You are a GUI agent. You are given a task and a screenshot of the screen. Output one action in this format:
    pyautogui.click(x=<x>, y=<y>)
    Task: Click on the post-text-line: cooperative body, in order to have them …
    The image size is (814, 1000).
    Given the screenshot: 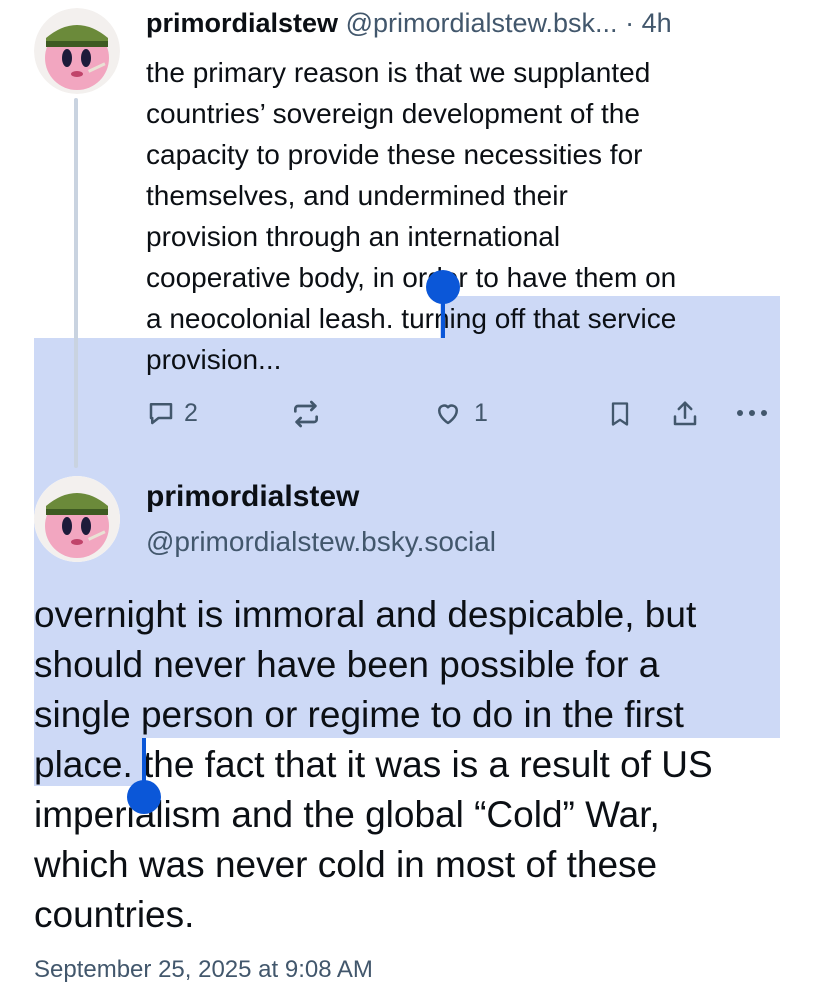 What is the action you would take?
    pyautogui.click(x=411, y=277)
    